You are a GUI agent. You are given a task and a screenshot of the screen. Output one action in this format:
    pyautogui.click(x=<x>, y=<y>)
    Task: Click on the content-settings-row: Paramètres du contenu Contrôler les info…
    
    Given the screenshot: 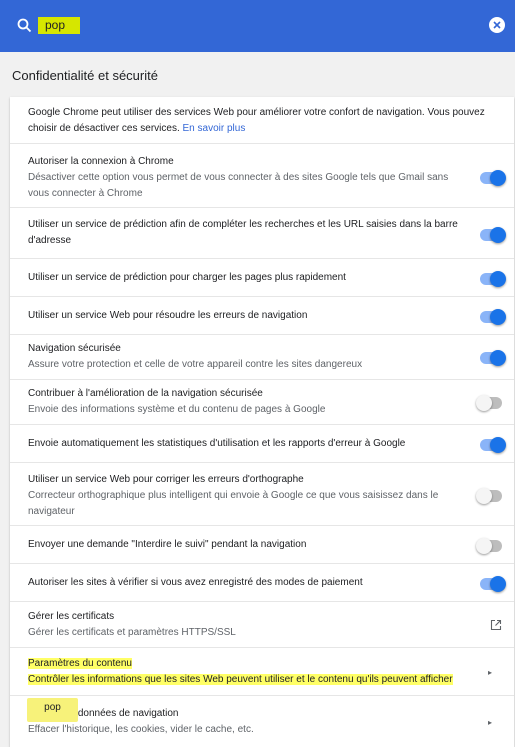 What is the action you would take?
    pyautogui.click(x=262, y=672)
    